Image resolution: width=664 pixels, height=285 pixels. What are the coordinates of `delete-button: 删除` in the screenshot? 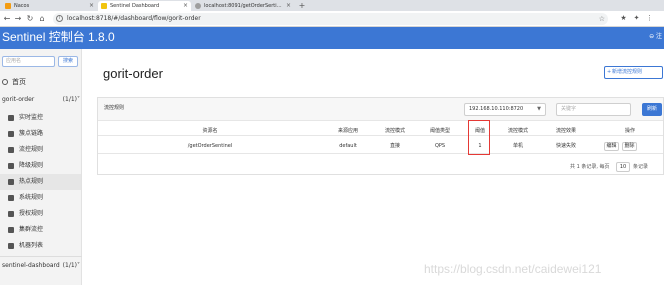 It's located at (629, 146).